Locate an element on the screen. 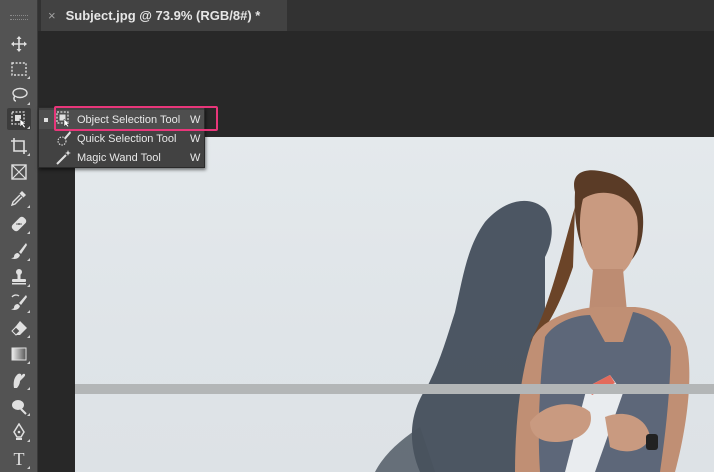 Image resolution: width=714 pixels, height=472 pixels. eyedropper-icon is located at coordinates (18, 199).